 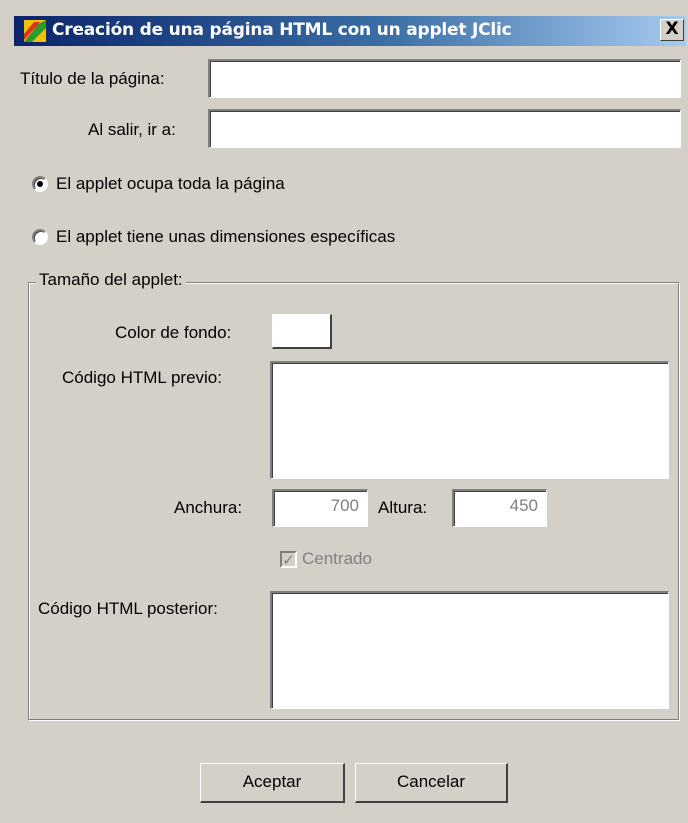 I want to click on on-exit-field, so click(x=444, y=128).